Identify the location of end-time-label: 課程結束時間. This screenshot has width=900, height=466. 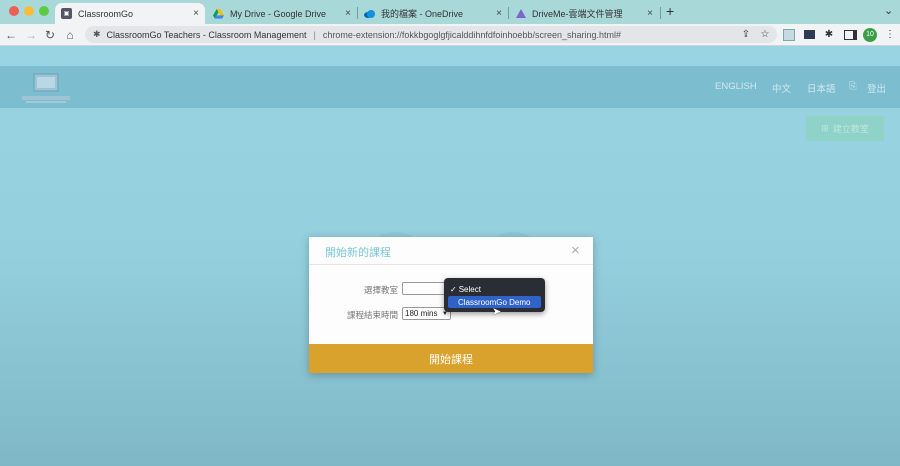
(372, 315).